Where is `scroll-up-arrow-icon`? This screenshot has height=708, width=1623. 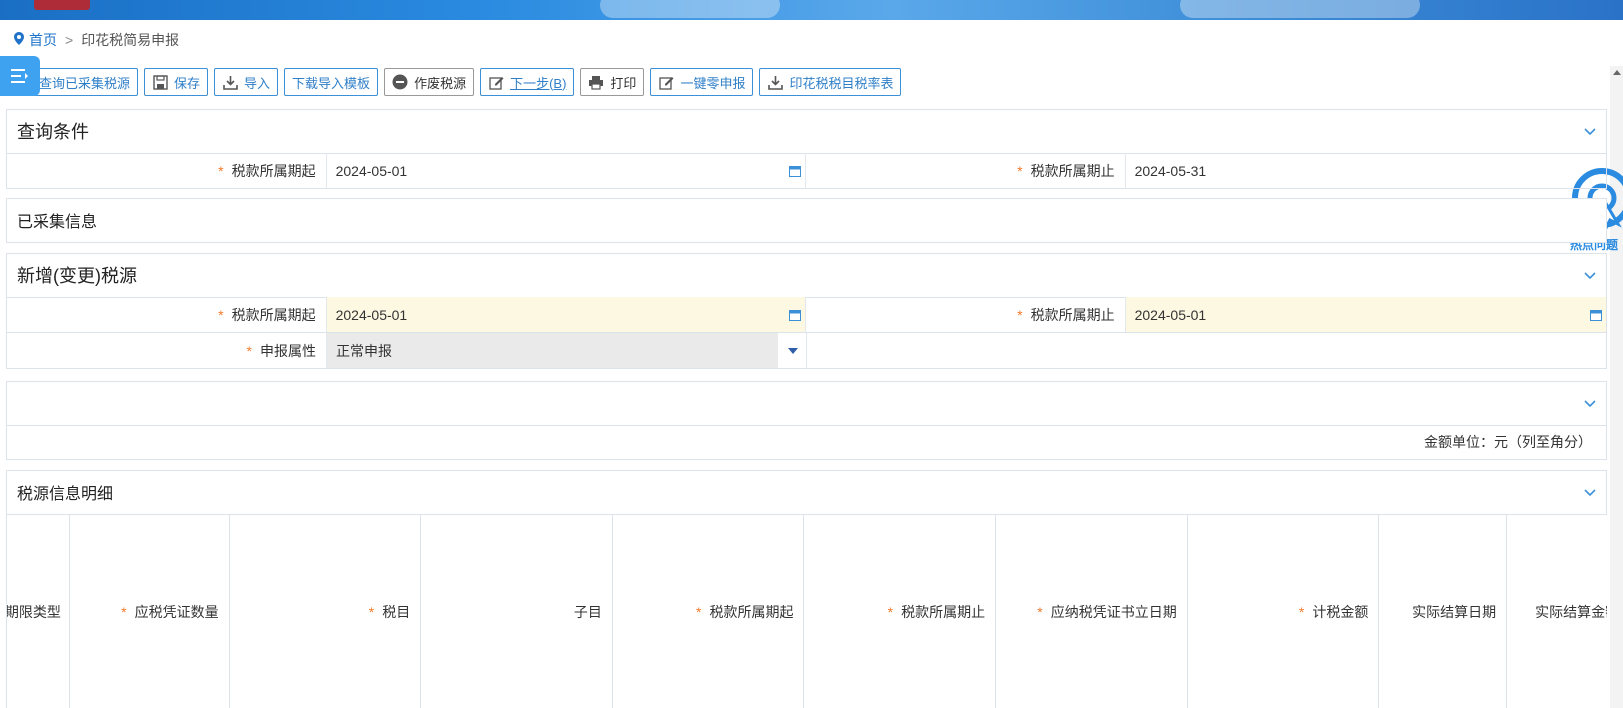 scroll-up-arrow-icon is located at coordinates (1617, 72).